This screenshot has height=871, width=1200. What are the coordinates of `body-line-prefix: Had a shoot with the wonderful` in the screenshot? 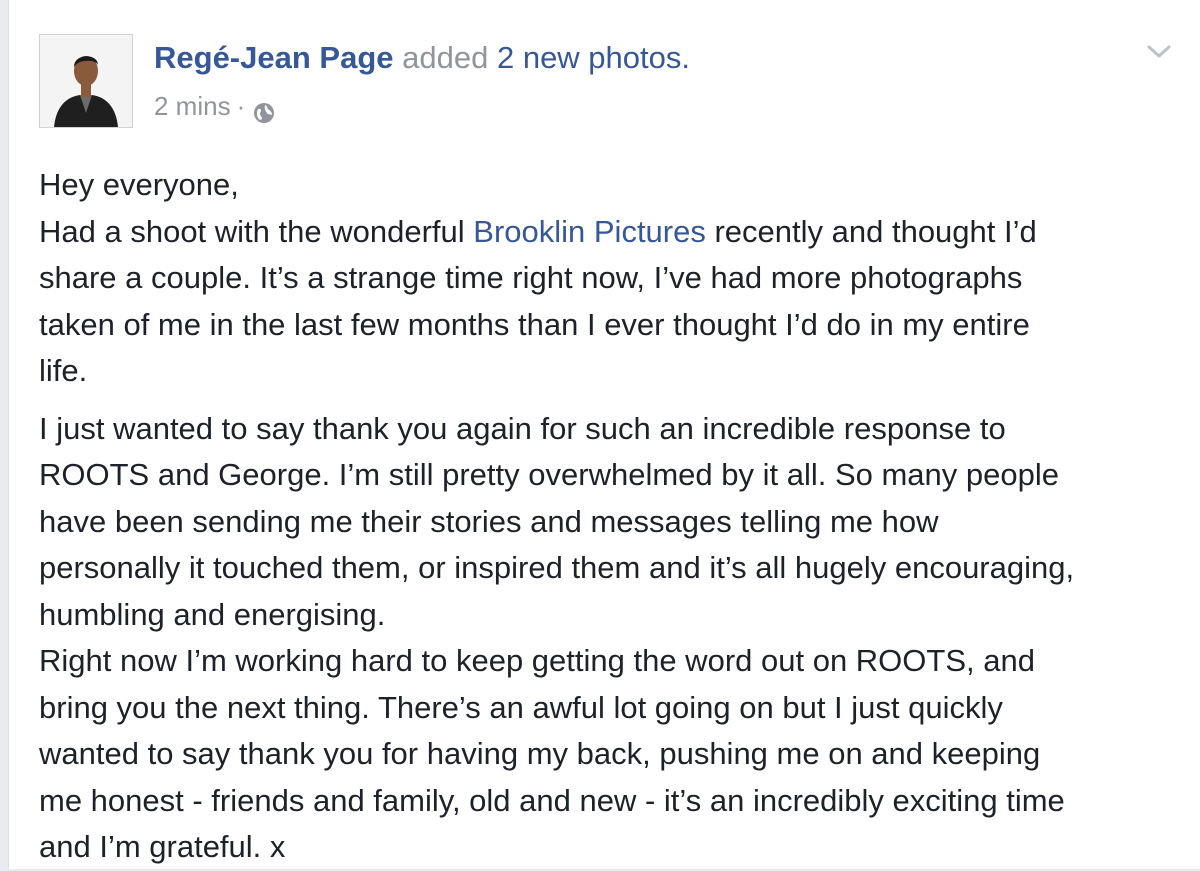 It's located at (256, 231).